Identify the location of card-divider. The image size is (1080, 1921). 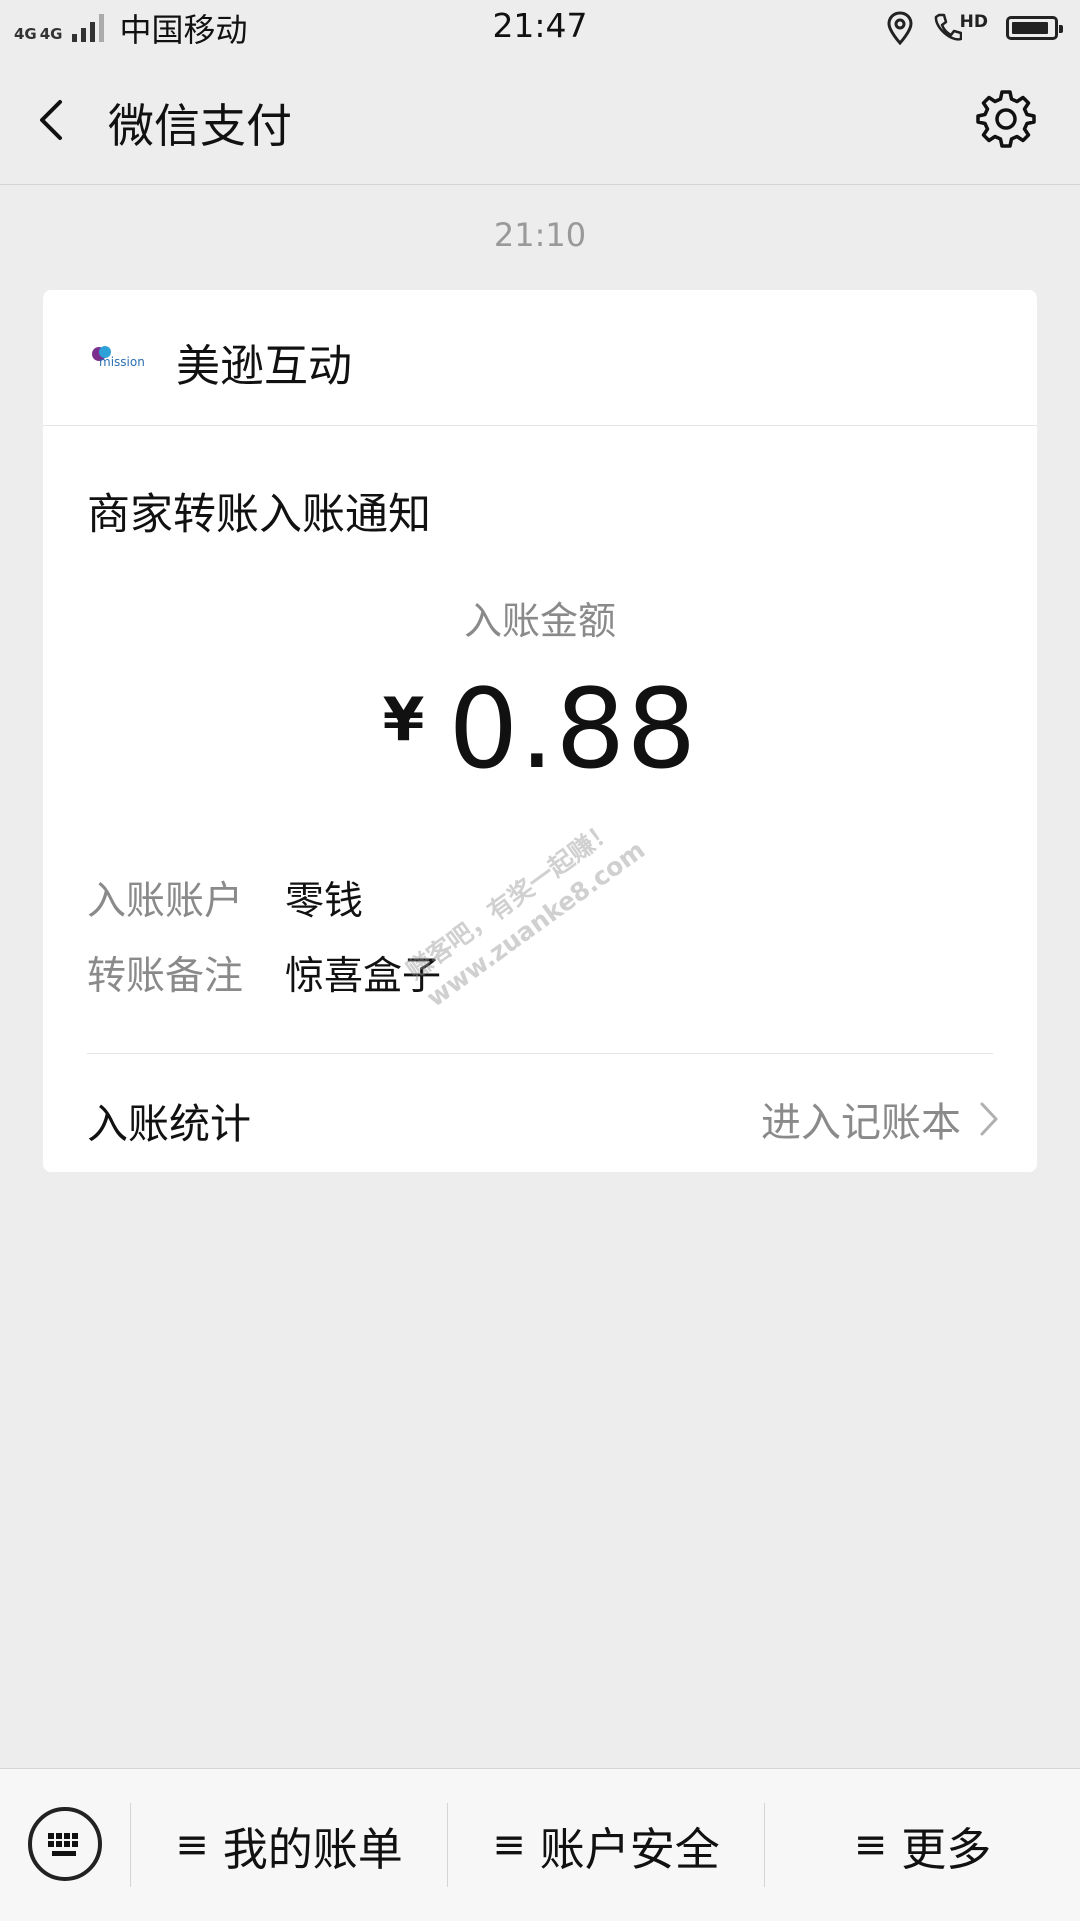
(540, 1053).